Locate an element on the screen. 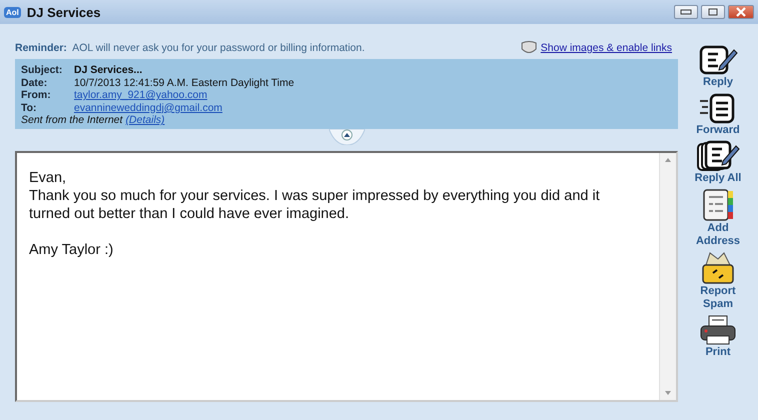 This screenshot has height=420, width=758. shield-icon is located at coordinates (528, 48).